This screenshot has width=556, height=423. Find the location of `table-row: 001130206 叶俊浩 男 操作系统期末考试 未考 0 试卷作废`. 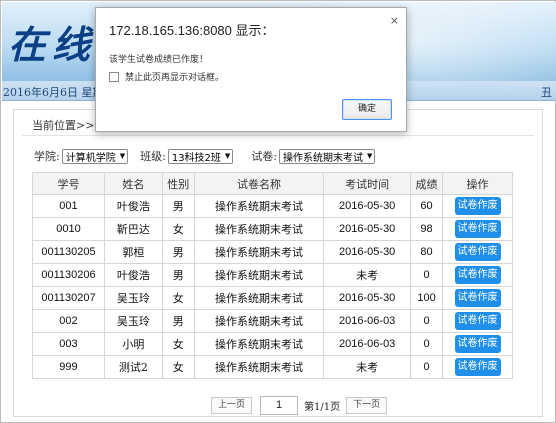

table-row: 001130206 叶俊浩 男 操作系统期末考试 未考 0 试卷作废 is located at coordinates (272, 275).